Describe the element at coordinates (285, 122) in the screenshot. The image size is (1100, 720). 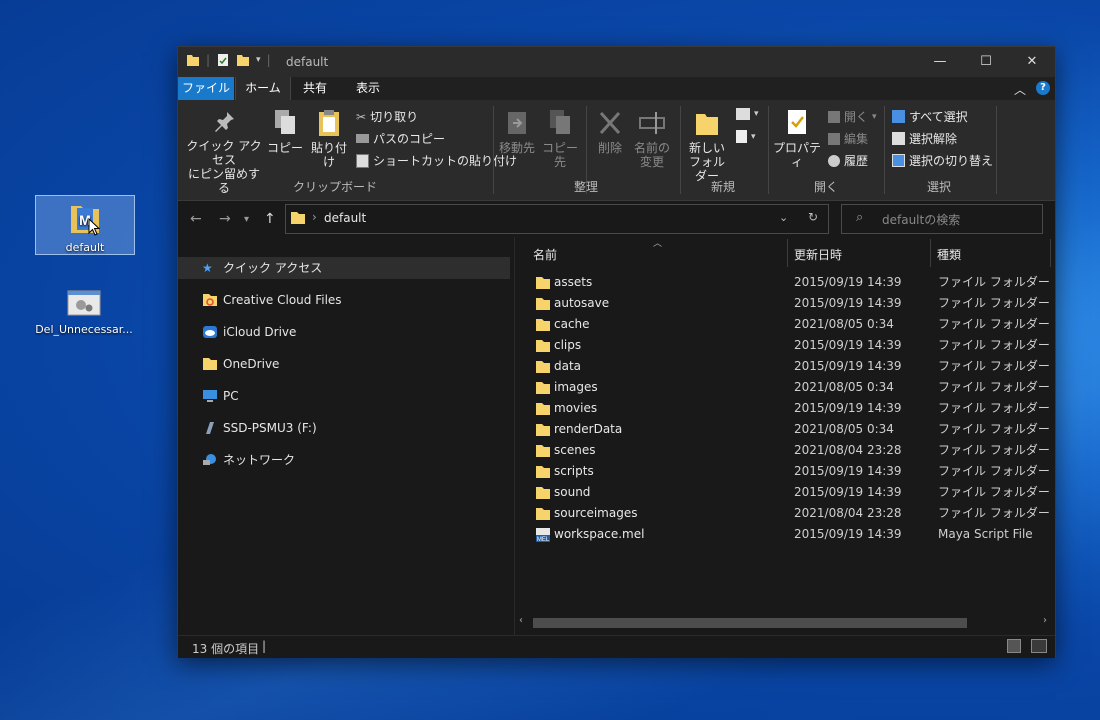
I see `copy-icon` at that location.